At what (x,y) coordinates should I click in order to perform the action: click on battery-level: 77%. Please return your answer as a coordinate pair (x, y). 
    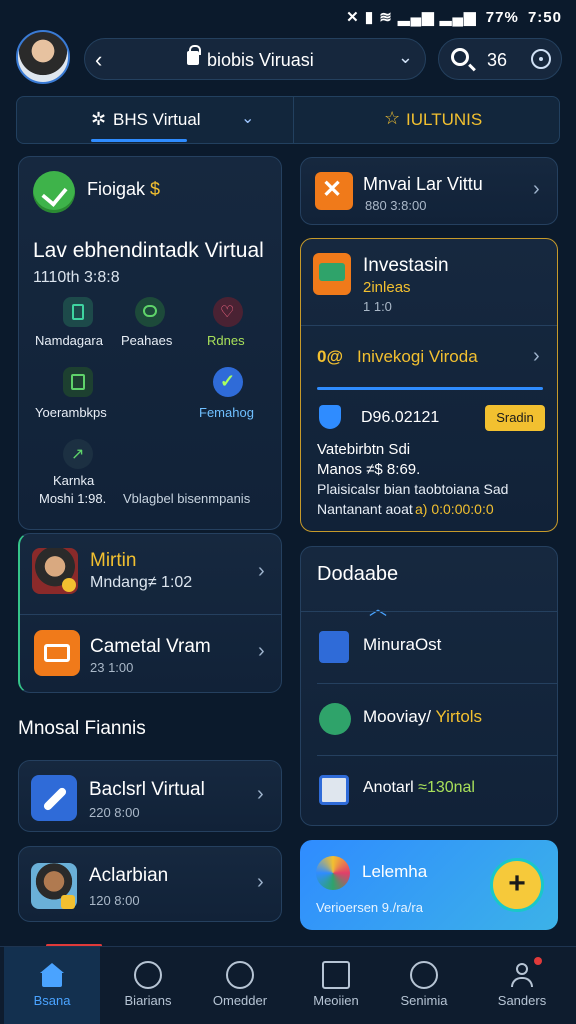
    Looking at the image, I should click on (502, 17).